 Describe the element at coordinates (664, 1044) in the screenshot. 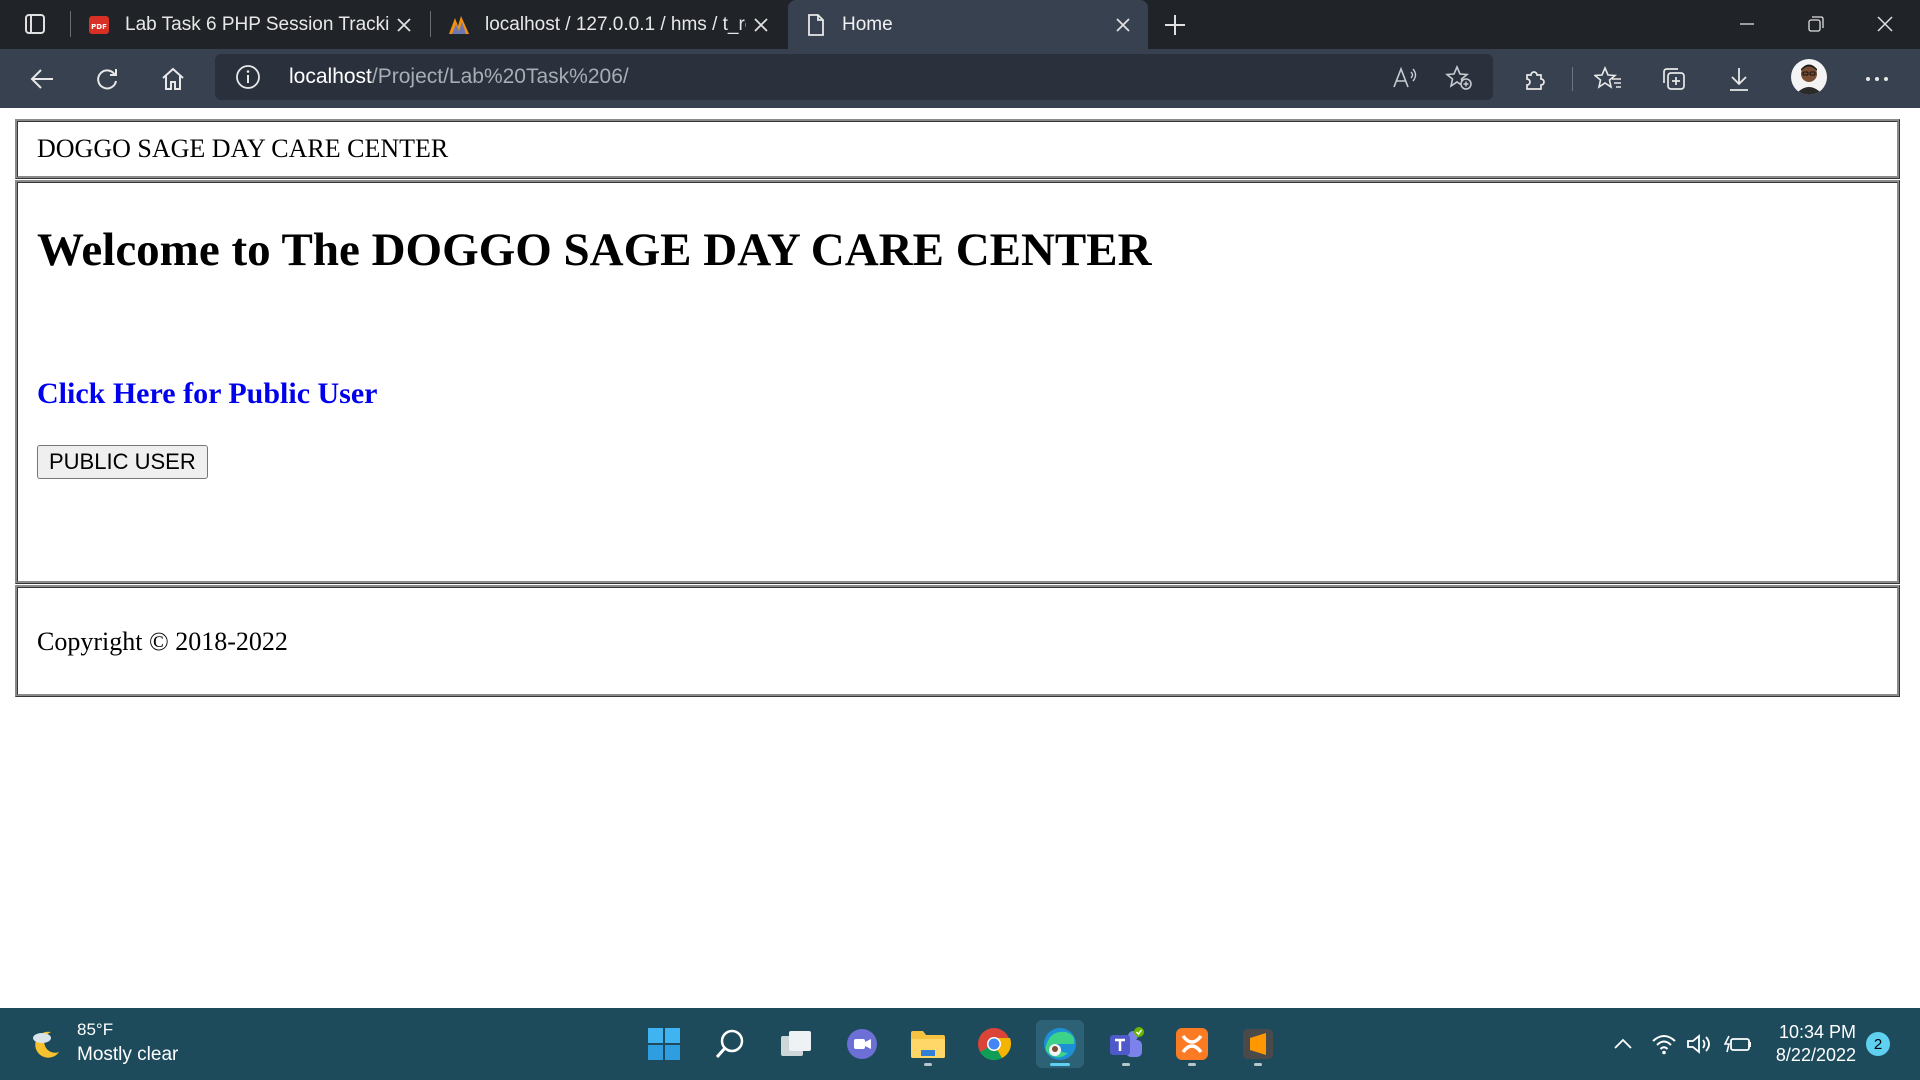

I see `start-button` at that location.